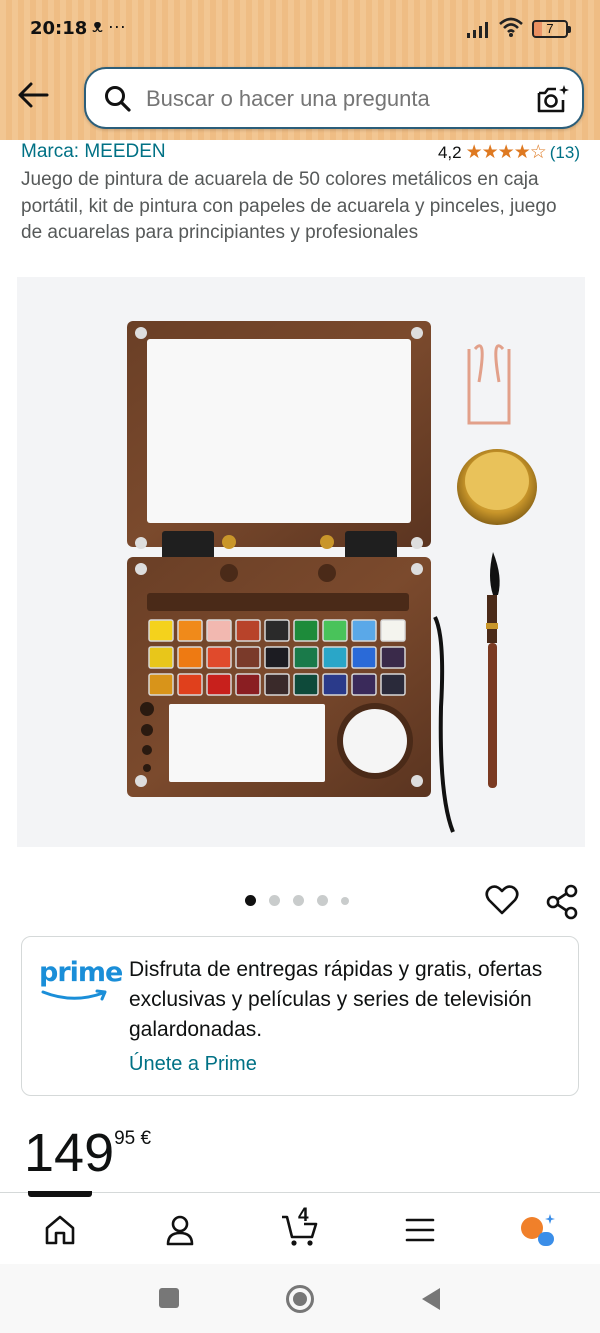  What do you see at coordinates (60, 1194) in the screenshot?
I see `active-tab-indicator` at bounding box center [60, 1194].